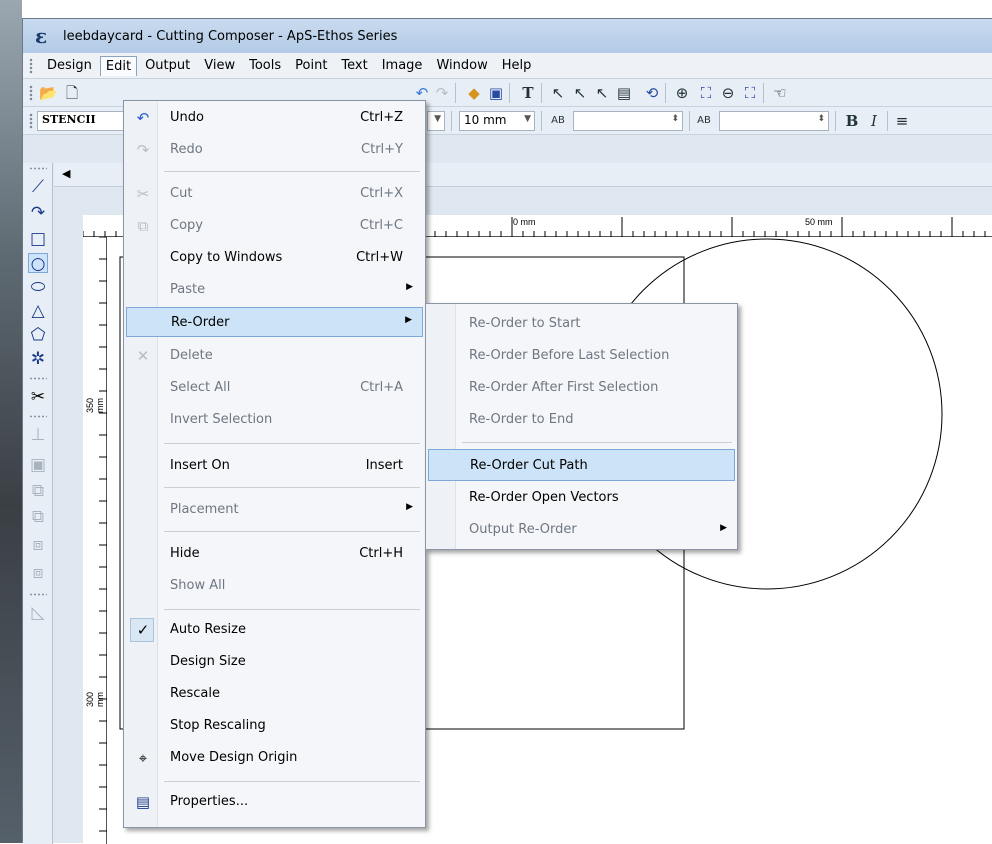 The height and width of the screenshot is (844, 992). Describe the element at coordinates (274, 510) in the screenshot. I see `menu-item-placement: Placement ▶` at that location.